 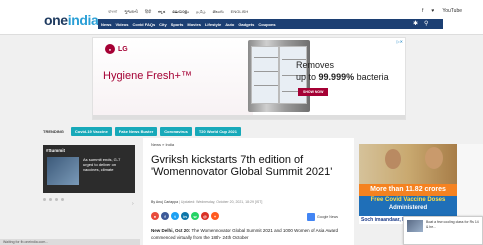 I want to click on linkedin-share-icon: in, so click(x=185, y=216).